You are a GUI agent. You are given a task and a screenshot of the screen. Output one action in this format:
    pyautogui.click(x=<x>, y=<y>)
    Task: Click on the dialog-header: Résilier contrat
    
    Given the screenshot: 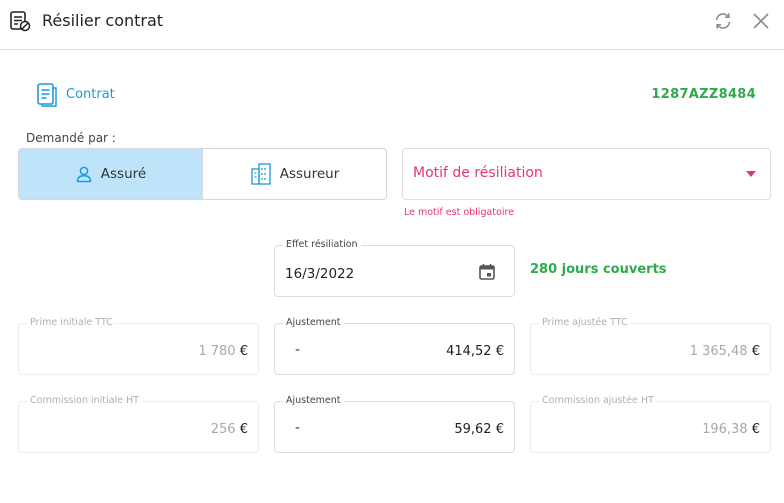 What is the action you would take?
    pyautogui.click(x=392, y=25)
    